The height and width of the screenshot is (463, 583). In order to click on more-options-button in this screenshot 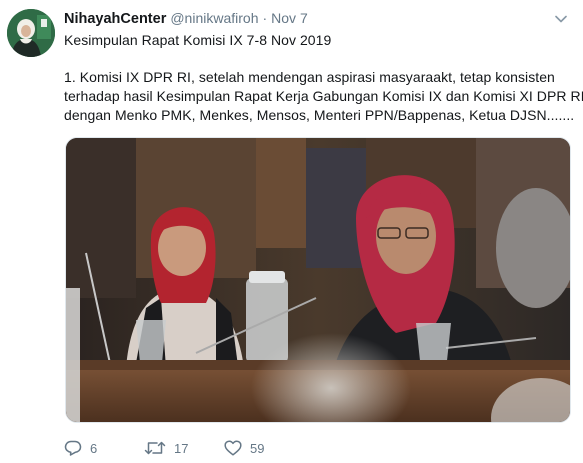, I will do `click(561, 19)`.